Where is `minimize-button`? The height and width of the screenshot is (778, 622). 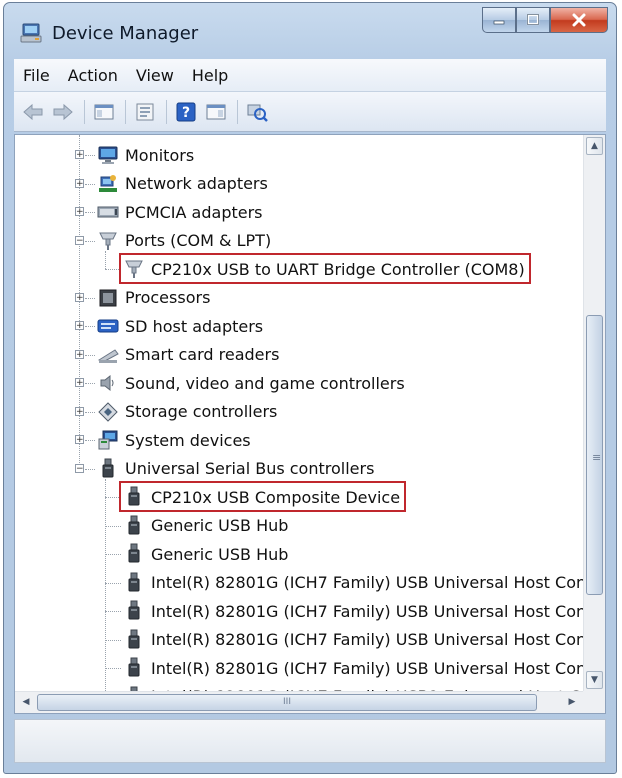
minimize-button is located at coordinates (499, 20).